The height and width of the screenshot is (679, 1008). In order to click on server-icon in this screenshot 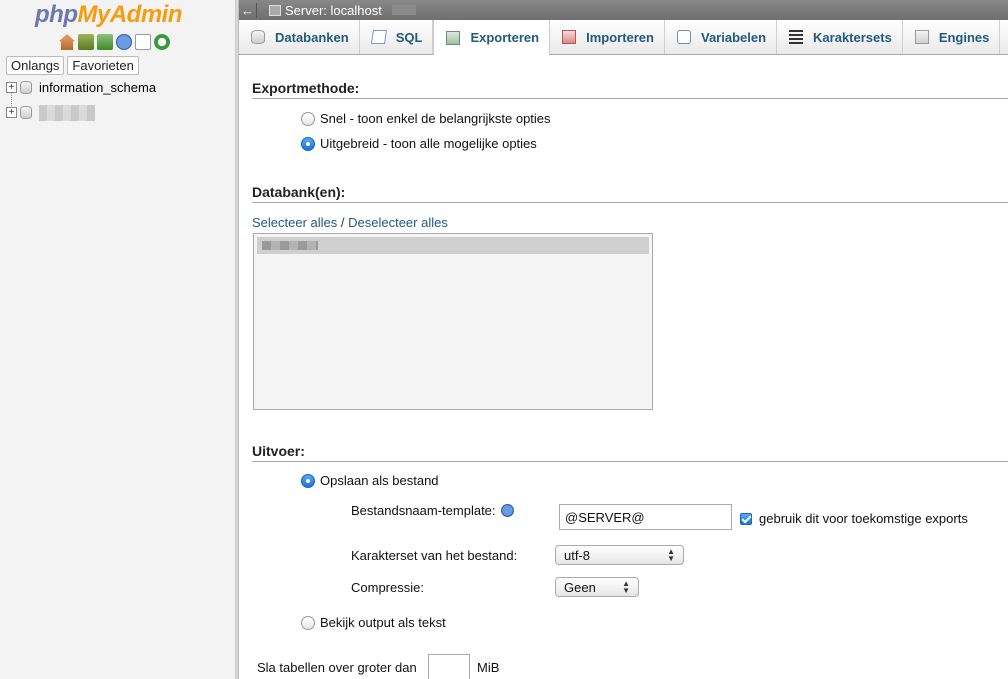, I will do `click(275, 10)`.